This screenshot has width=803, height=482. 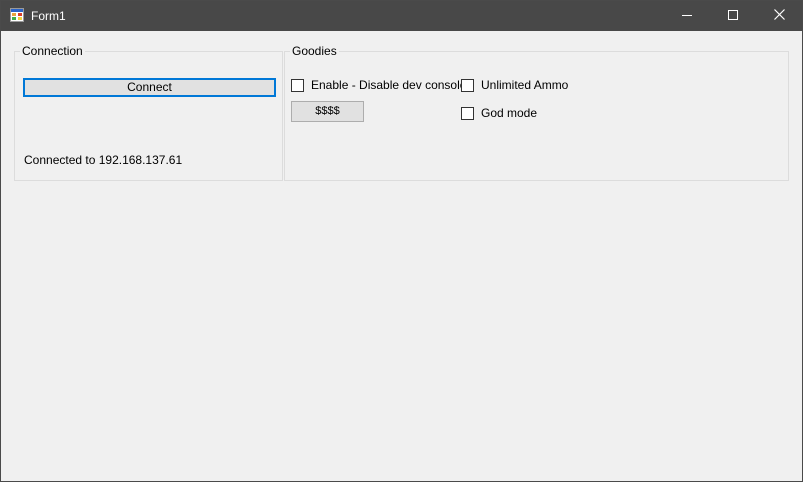 I want to click on dev-console-checkbox: Enable - Disable dev console, so click(x=378, y=85).